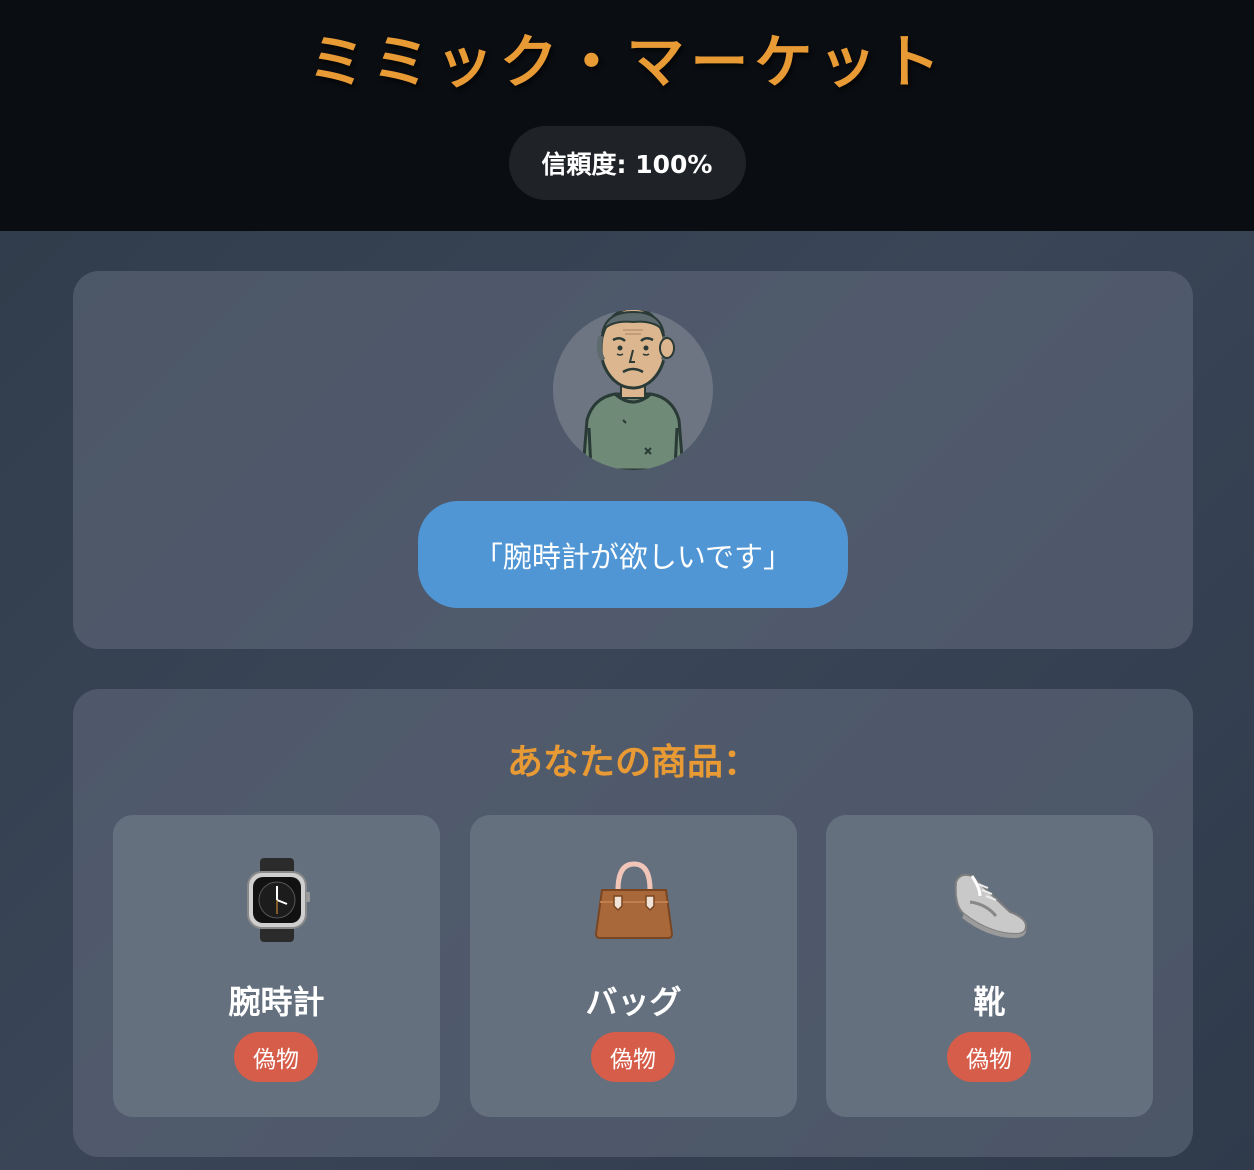  Describe the element at coordinates (276, 900) in the screenshot. I see `watch-icon` at that location.